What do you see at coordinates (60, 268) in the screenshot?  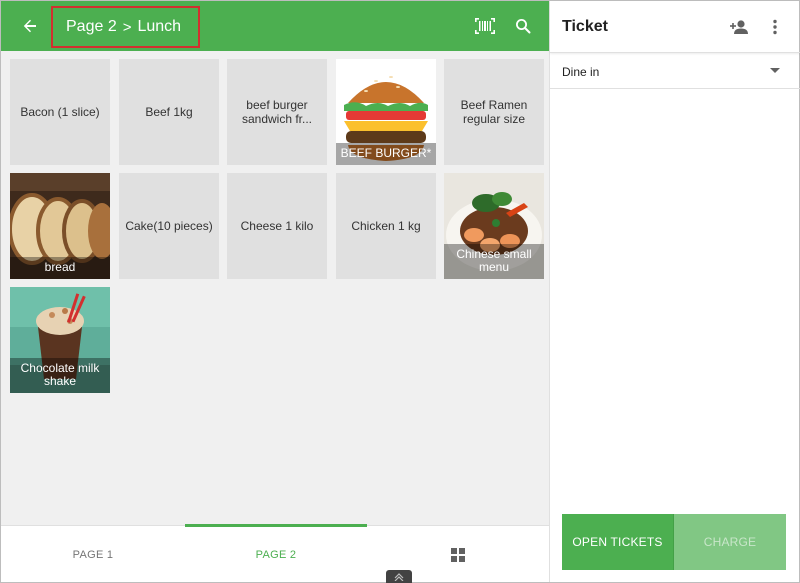 I see `item-label: bread` at bounding box center [60, 268].